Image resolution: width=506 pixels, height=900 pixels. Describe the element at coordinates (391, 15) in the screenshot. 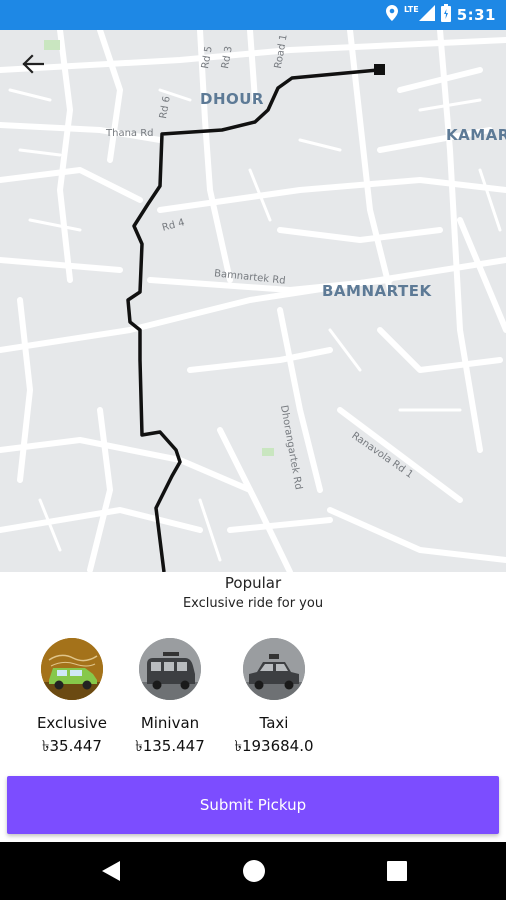

I see `location-icon` at that location.